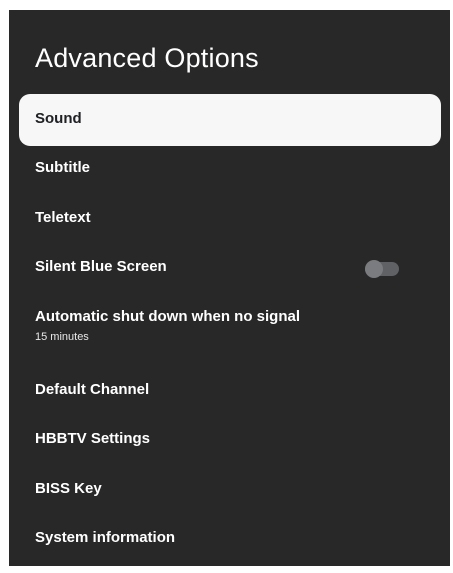 This screenshot has width=453, height=573. Describe the element at coordinates (147, 58) in the screenshot. I see `panel-title: Advanced Options` at that location.